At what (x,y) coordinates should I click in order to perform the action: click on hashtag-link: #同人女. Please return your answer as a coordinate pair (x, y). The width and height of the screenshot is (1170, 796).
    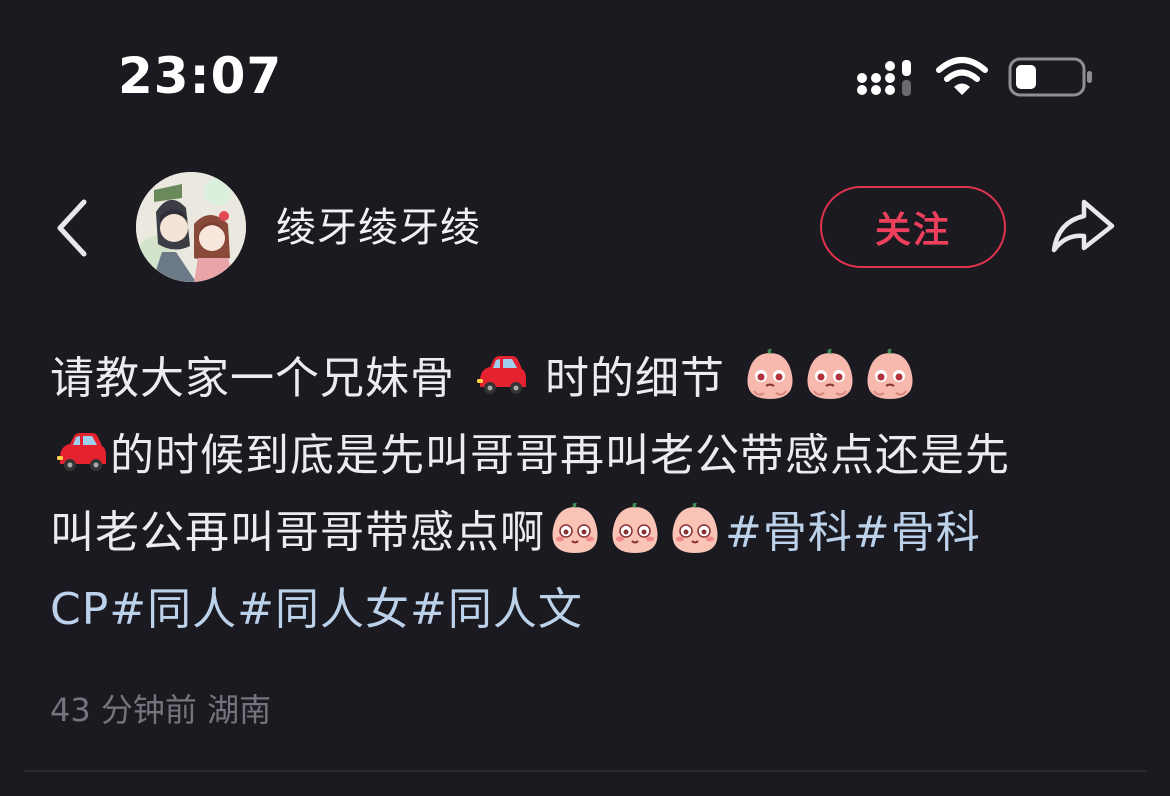
    Looking at the image, I should click on (323, 609).